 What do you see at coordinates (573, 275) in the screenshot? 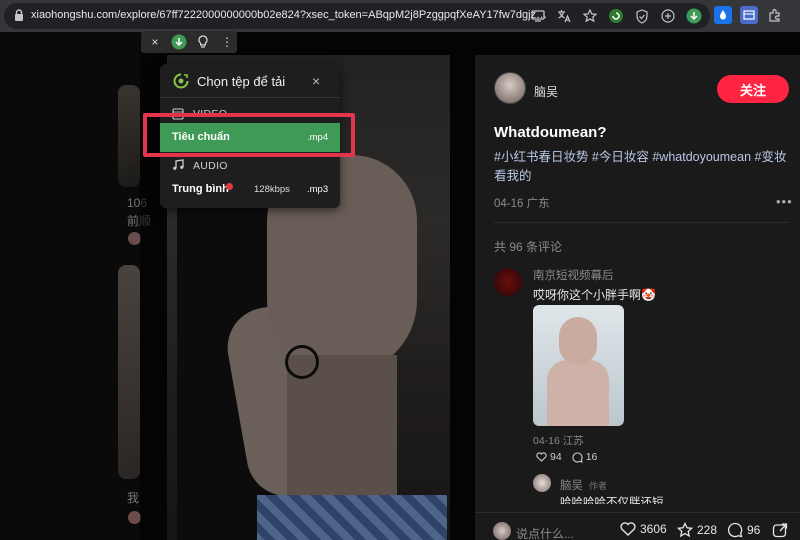
I see `comment-user: 南京短视频幕后` at bounding box center [573, 275].